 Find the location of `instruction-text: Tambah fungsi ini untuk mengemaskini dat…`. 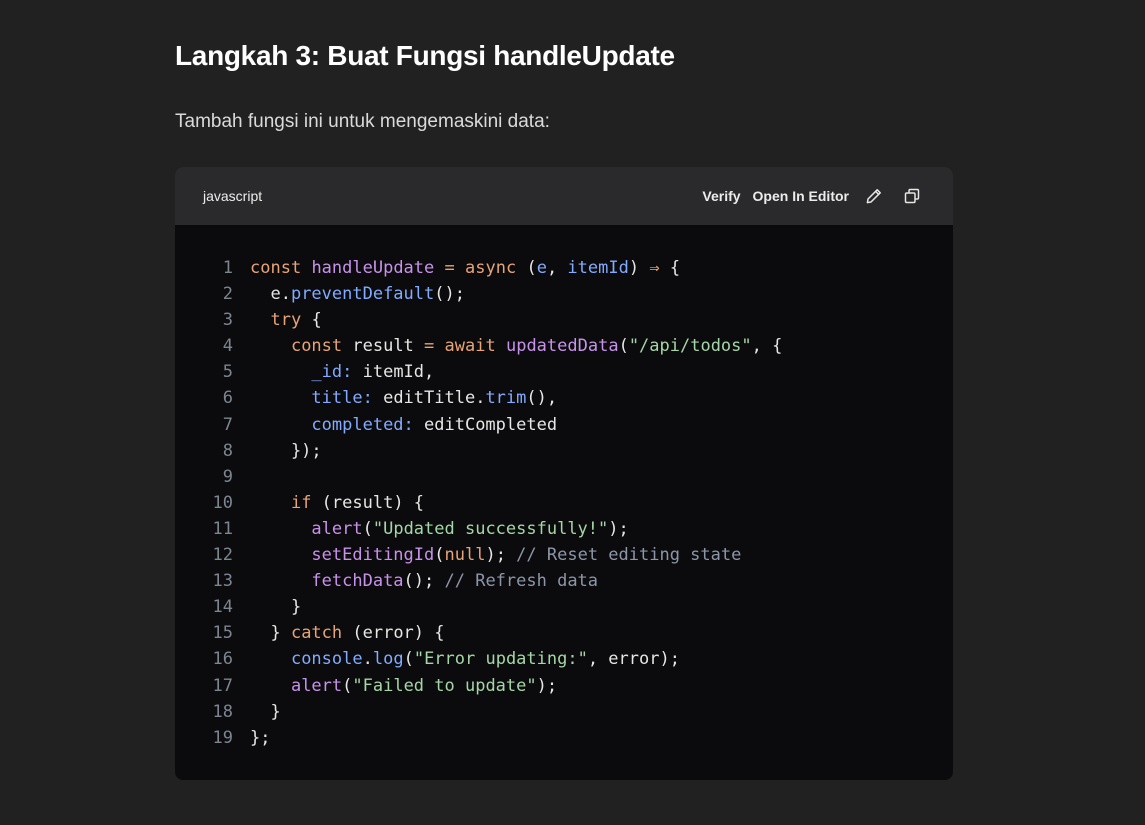

instruction-text: Tambah fungsi ini untuk mengemaskini dat… is located at coordinates (362, 121).